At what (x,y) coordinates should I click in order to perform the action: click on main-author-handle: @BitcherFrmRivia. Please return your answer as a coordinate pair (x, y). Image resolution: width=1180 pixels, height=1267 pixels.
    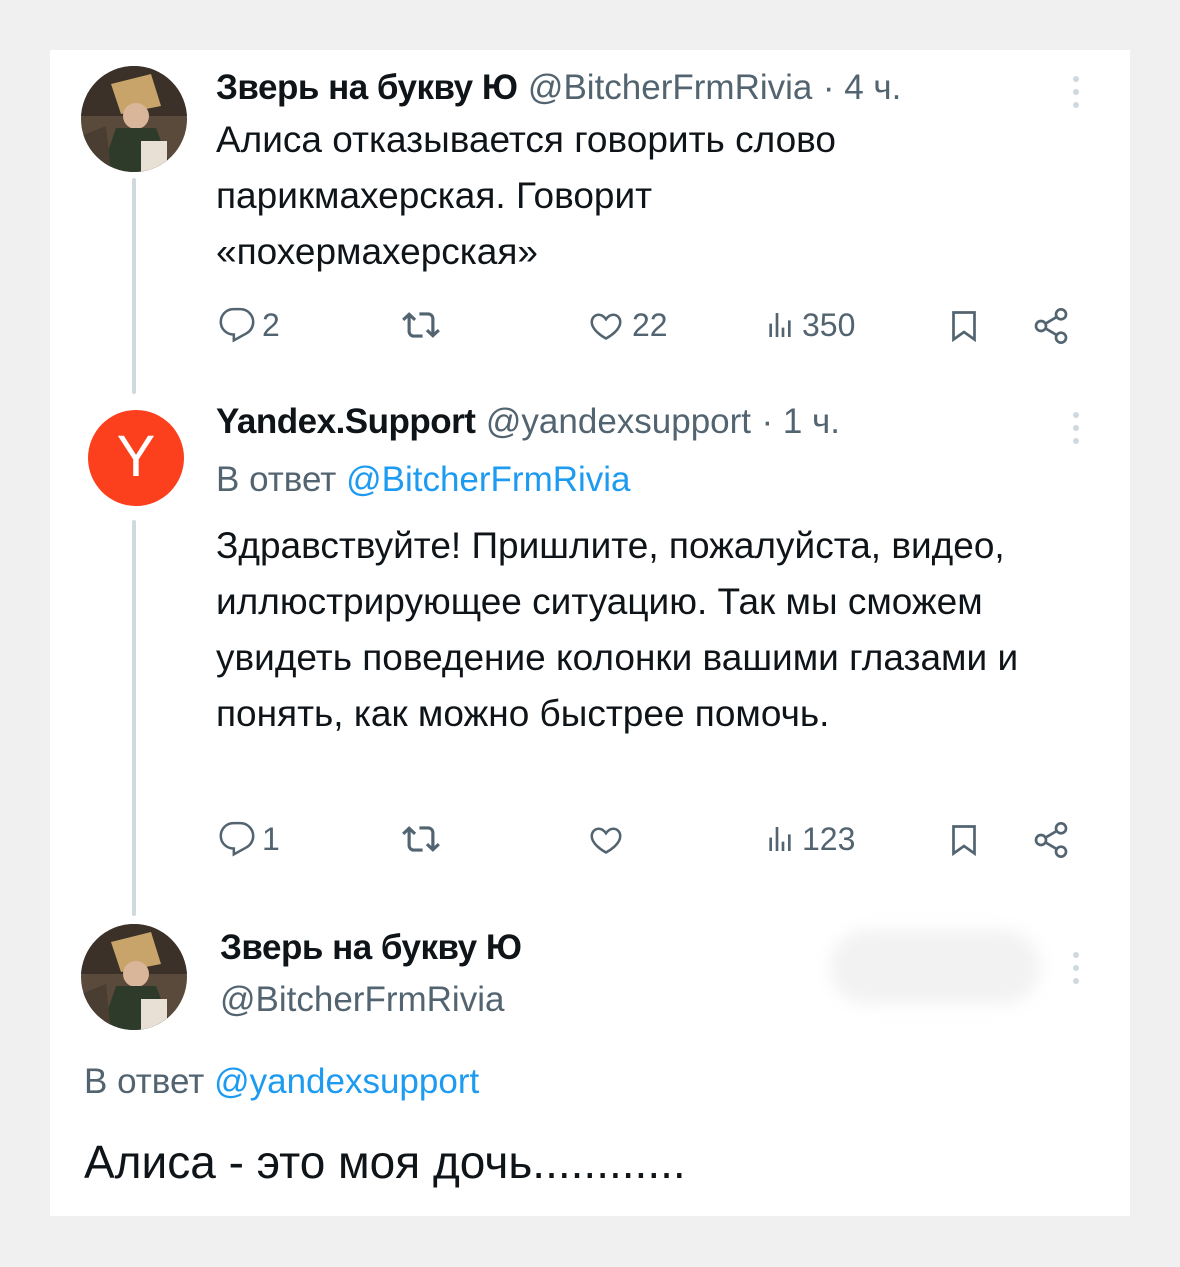
    Looking at the image, I should click on (362, 1000).